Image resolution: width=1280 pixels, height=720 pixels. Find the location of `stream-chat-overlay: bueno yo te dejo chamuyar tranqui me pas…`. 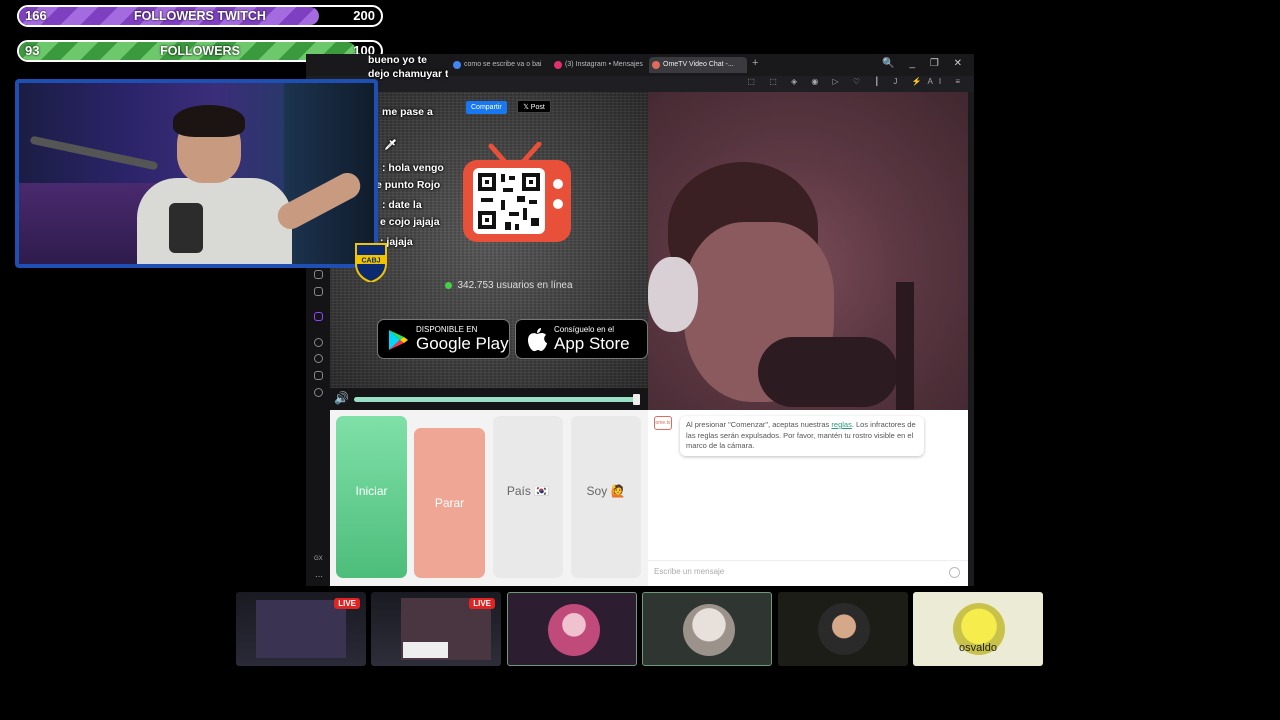

stream-chat-overlay: bueno yo te dejo chamuyar tranqui me pas… is located at coordinates (408, 152).